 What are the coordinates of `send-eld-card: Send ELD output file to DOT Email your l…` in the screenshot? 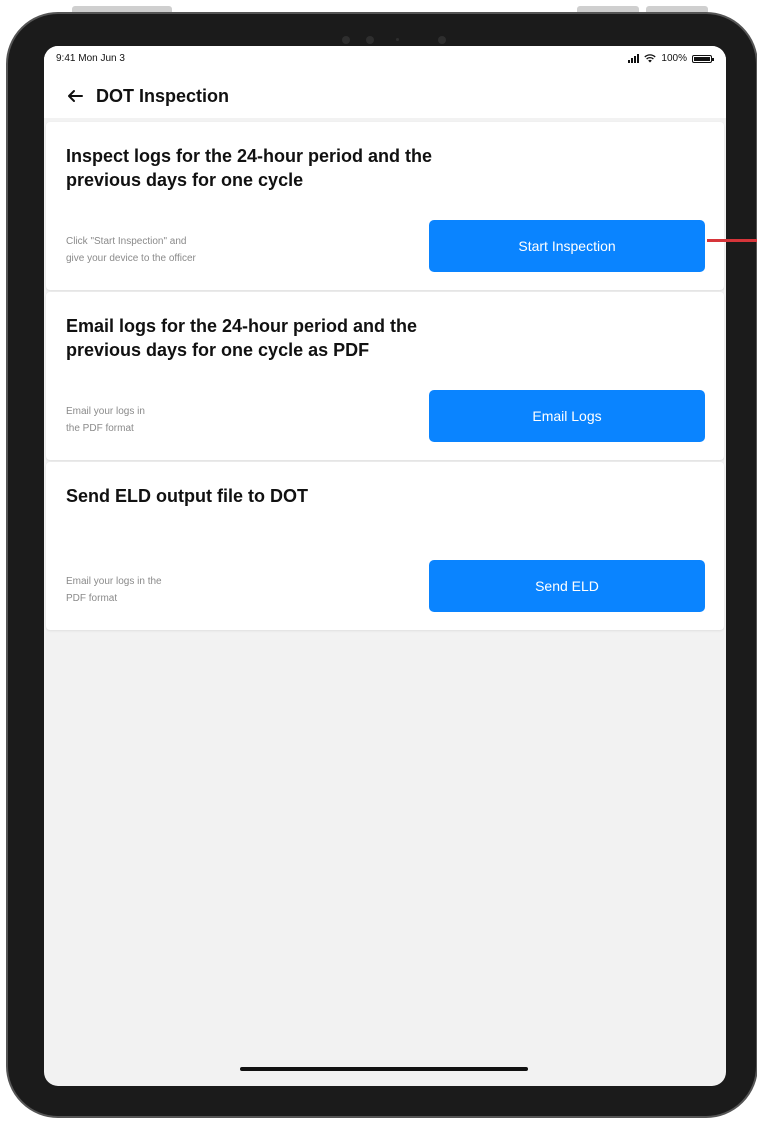 It's located at (385, 546).